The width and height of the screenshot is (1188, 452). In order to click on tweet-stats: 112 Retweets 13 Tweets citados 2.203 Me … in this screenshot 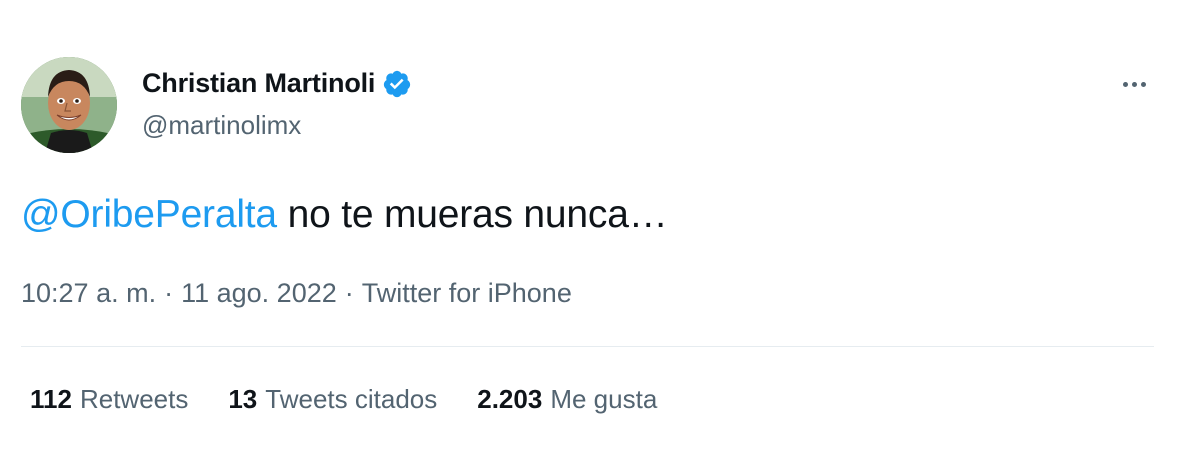, I will do `click(343, 399)`.